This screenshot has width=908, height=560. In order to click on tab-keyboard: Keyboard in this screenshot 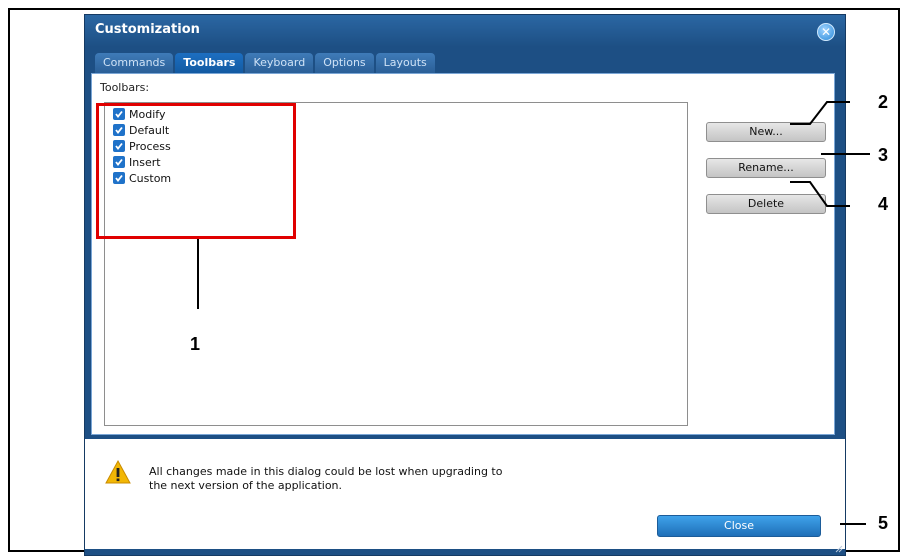, I will do `click(279, 63)`.